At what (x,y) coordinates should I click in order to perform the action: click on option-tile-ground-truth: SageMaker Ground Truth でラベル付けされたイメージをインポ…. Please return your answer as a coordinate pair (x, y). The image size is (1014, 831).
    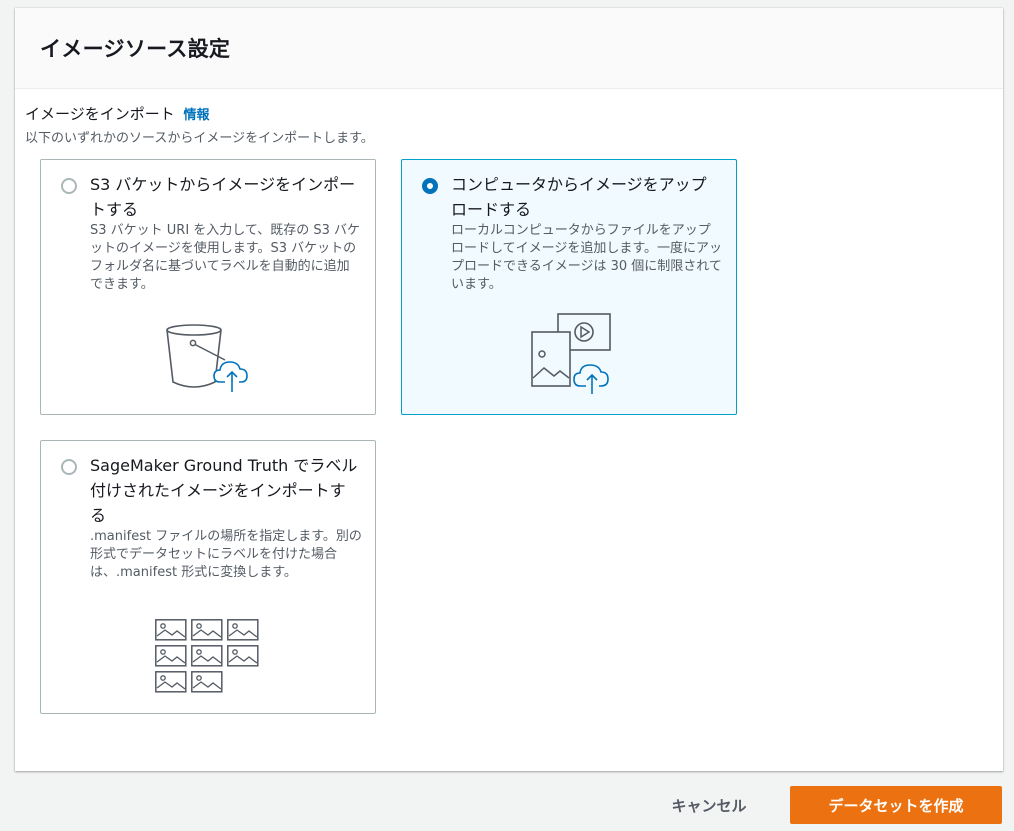
    Looking at the image, I should click on (208, 577).